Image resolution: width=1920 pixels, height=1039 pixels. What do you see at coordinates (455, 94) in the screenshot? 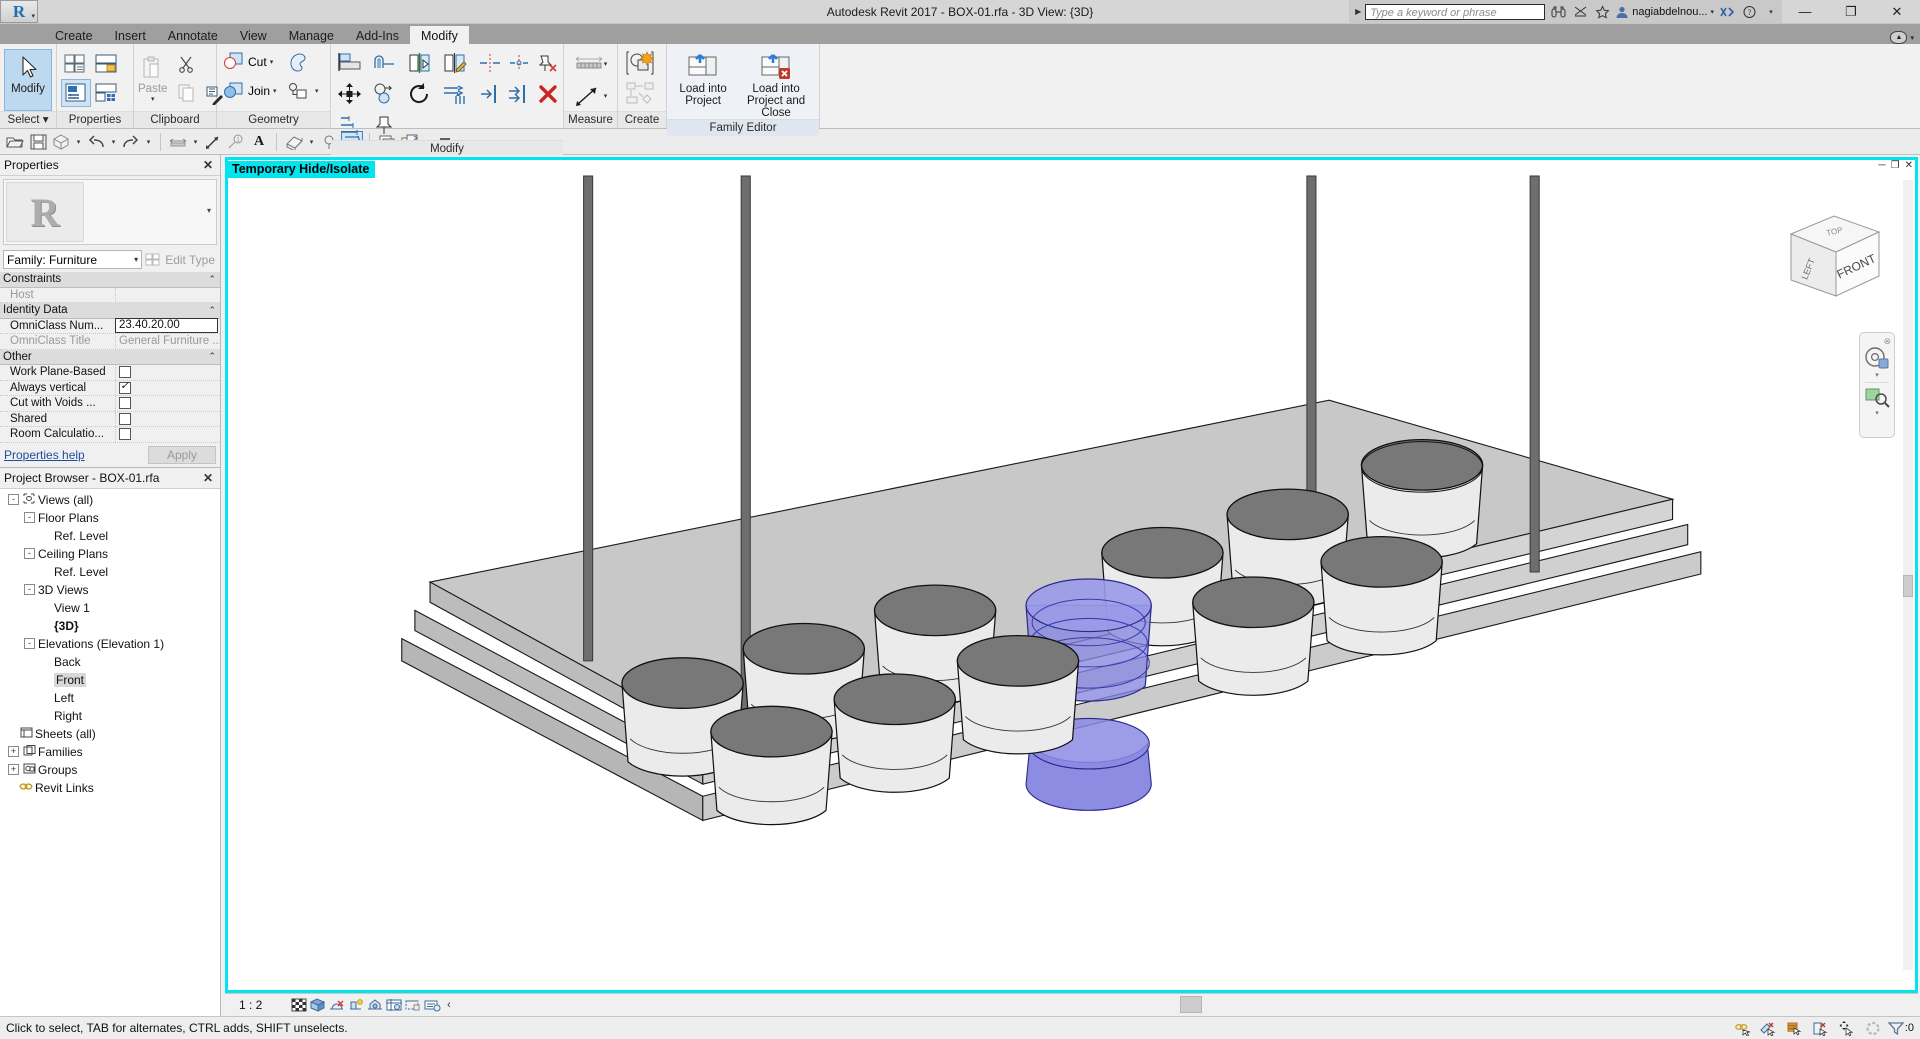
I see `array-icon` at bounding box center [455, 94].